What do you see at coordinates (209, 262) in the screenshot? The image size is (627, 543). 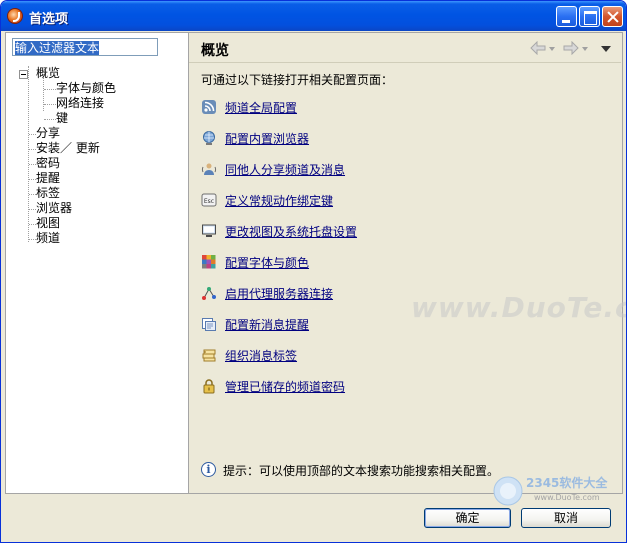 I see `palette-icon` at bounding box center [209, 262].